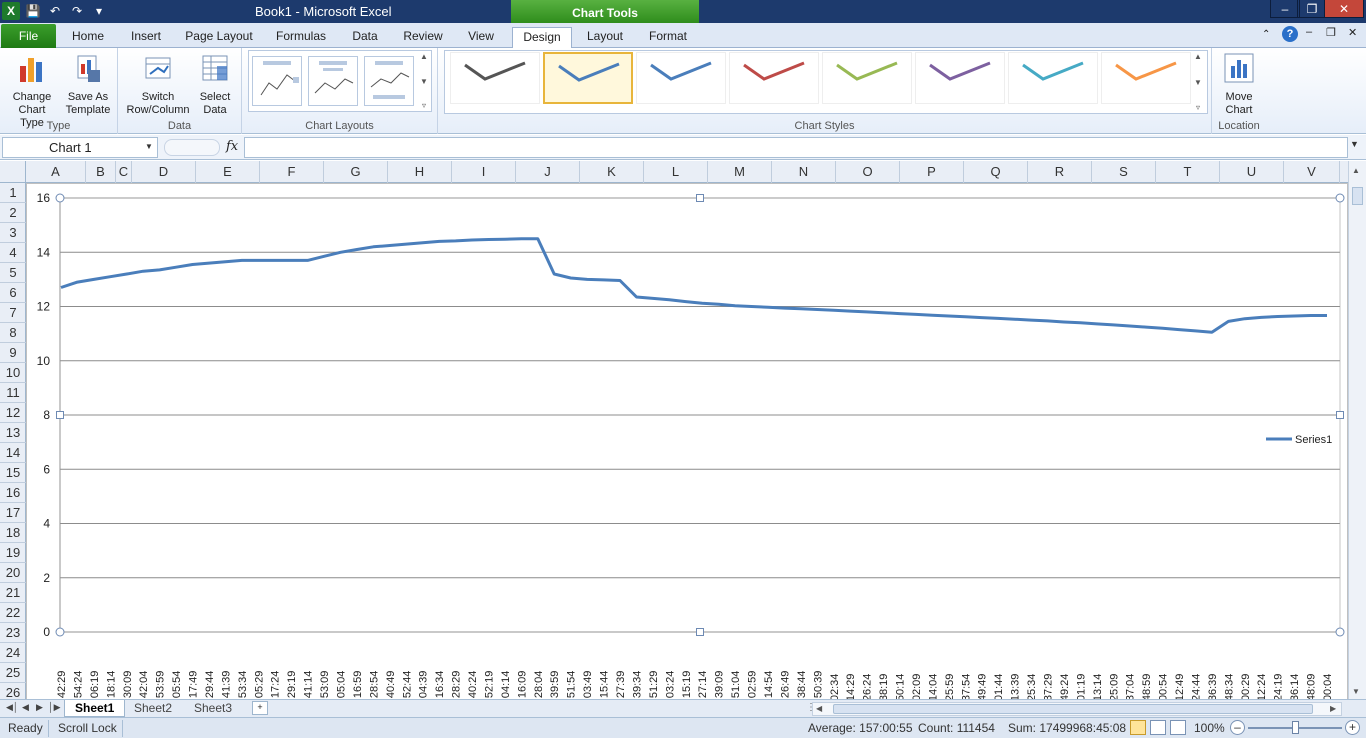 The height and width of the screenshot is (738, 1366). What do you see at coordinates (1209, 728) in the screenshot?
I see `zoom-level: 100%` at bounding box center [1209, 728].